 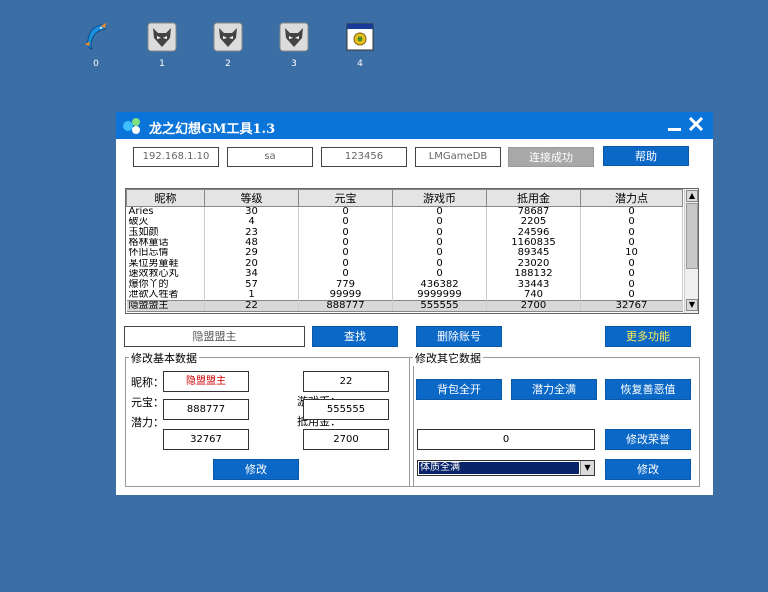 What do you see at coordinates (648, 439) in the screenshot?
I see `modify-honor-button: 修改荣誉` at bounding box center [648, 439].